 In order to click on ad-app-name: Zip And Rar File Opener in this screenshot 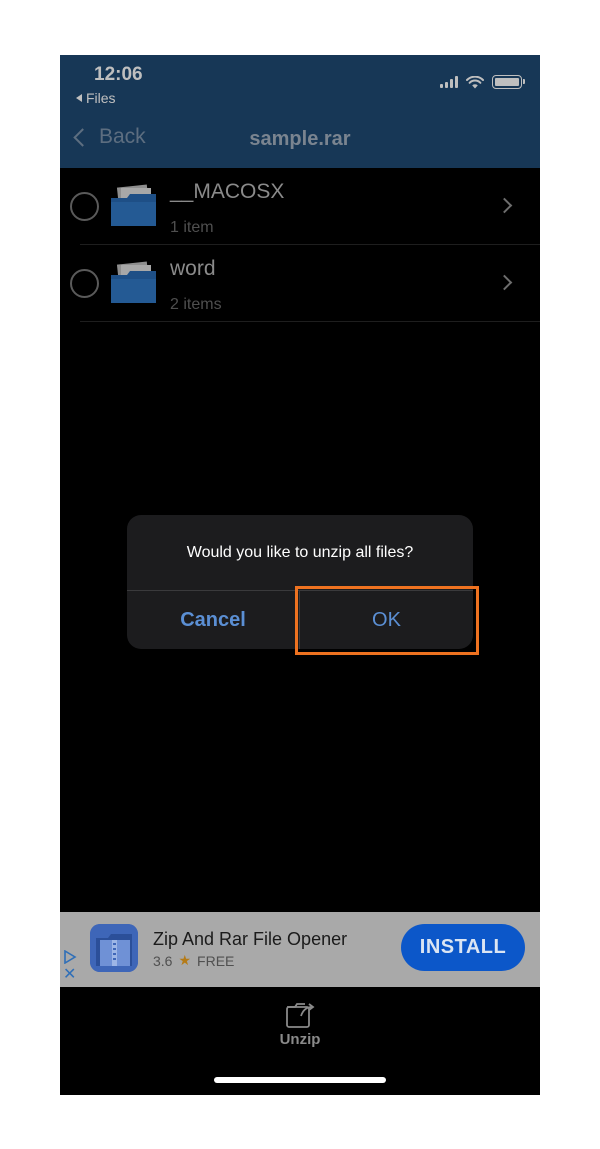, I will do `click(250, 939)`.